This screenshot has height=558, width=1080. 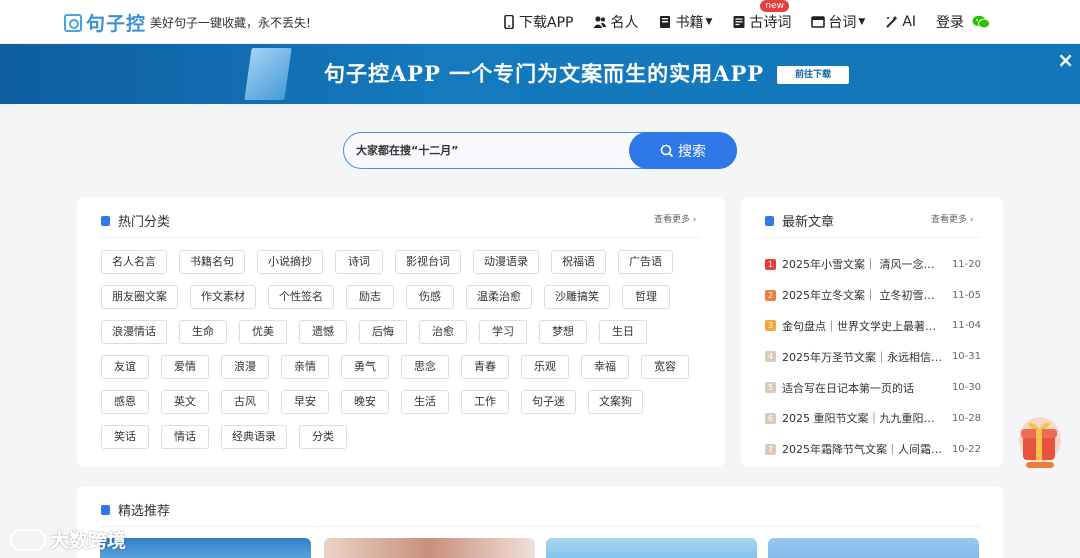 I want to click on category-tag: 浪漫, so click(x=245, y=367).